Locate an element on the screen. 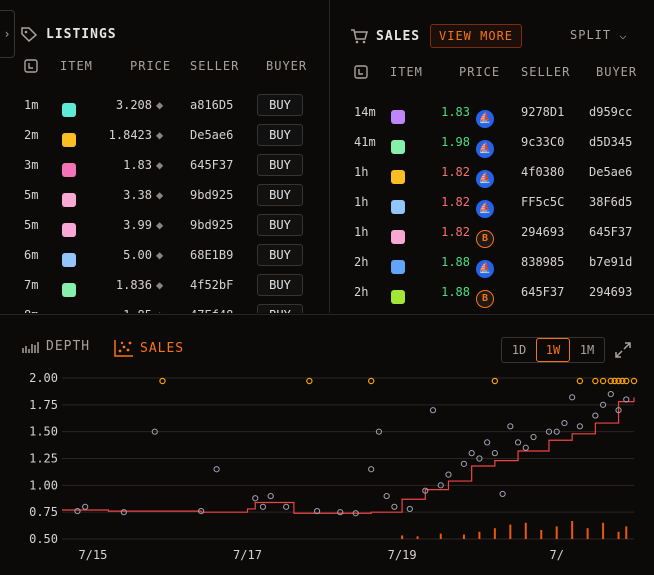 Image resolution: width=654 pixels, height=575 pixels. sale-seller: 838985 is located at coordinates (542, 262).